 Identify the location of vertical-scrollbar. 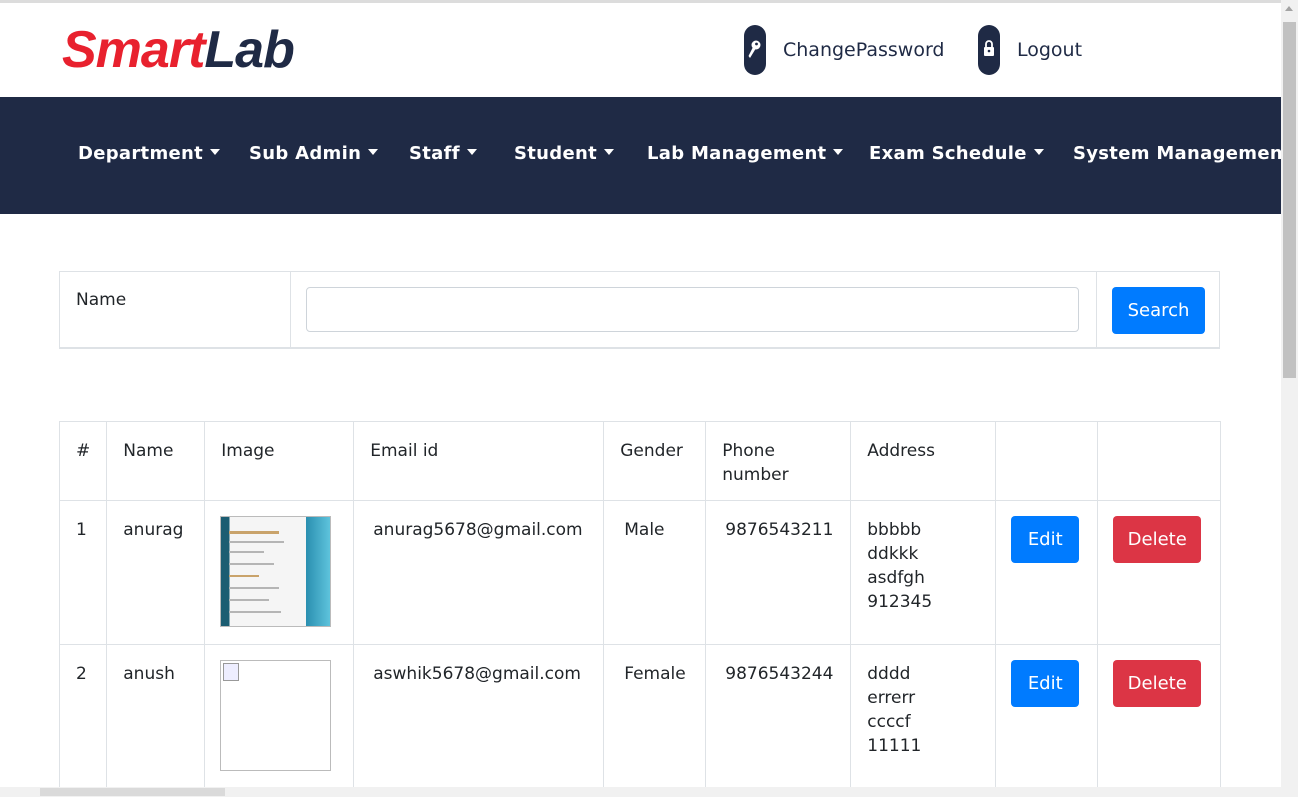
(1289, 398).